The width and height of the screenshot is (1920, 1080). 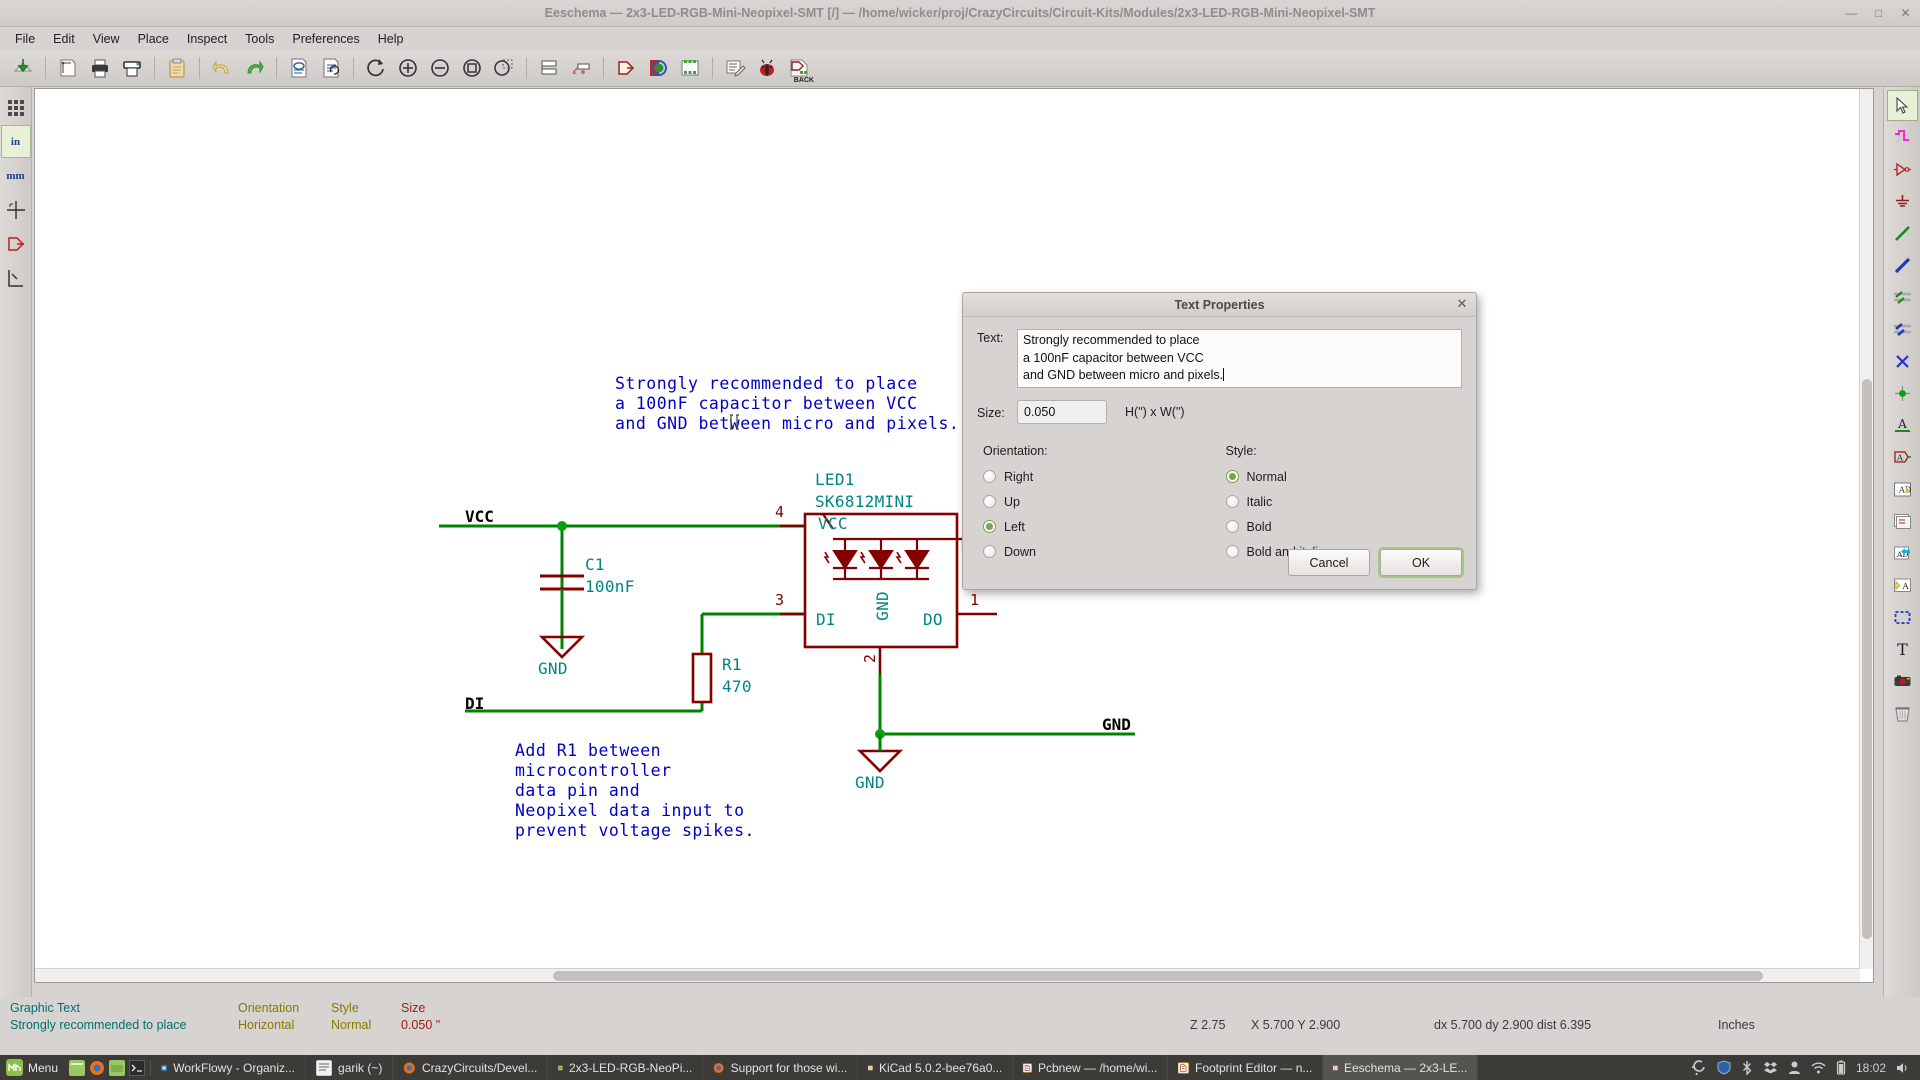 What do you see at coordinates (870, 782) in the screenshot?
I see `power-port-gnd-led: GND` at bounding box center [870, 782].